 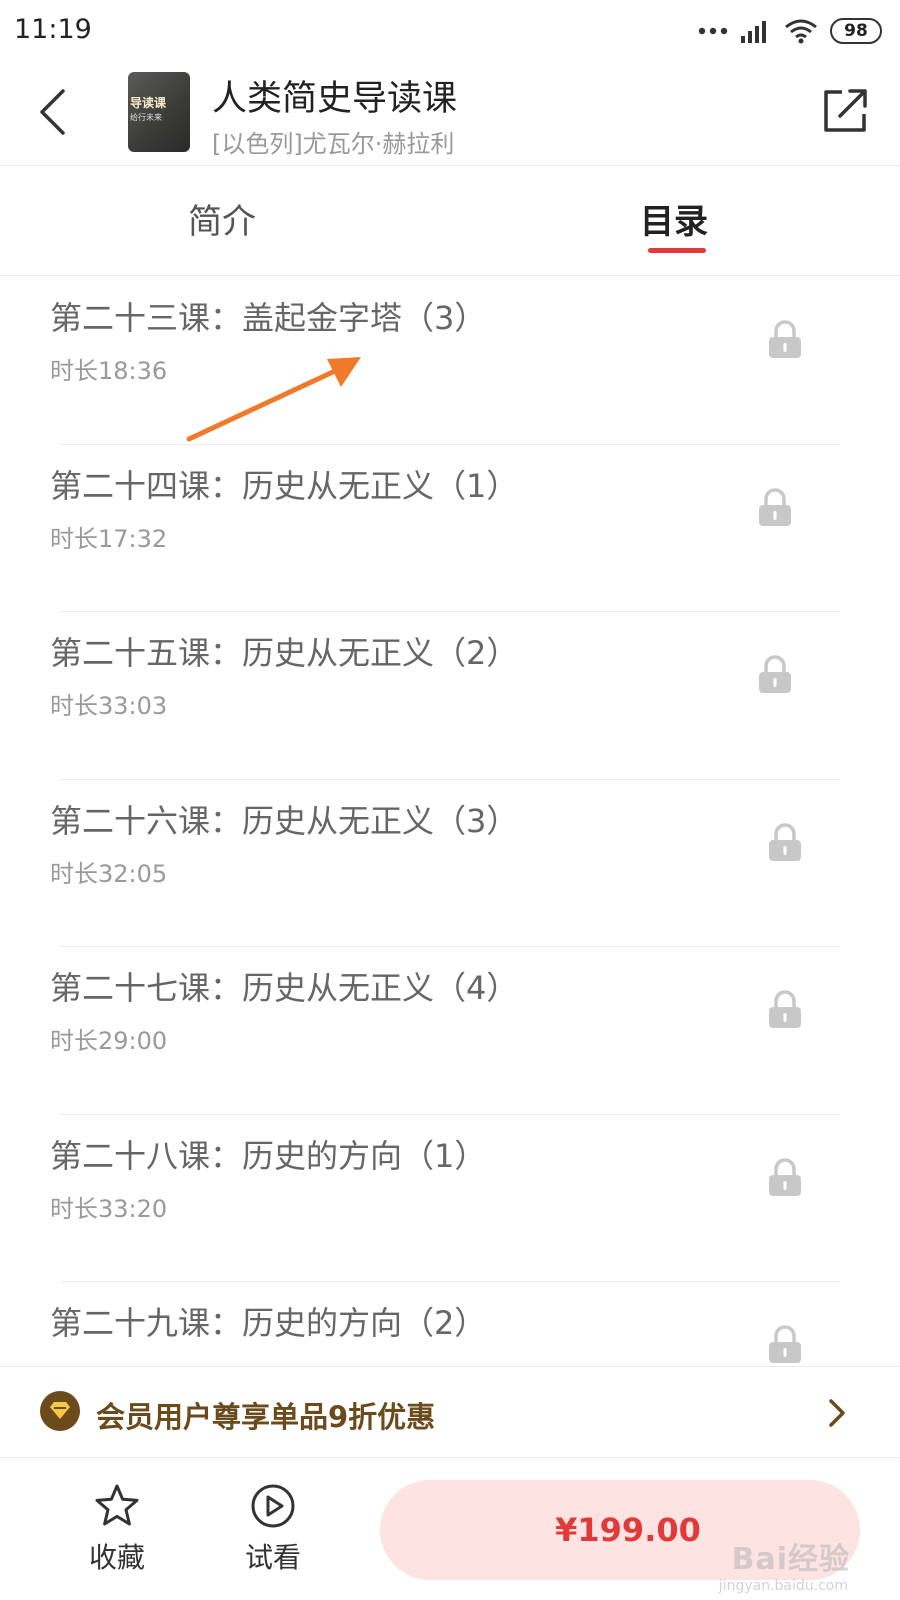 What do you see at coordinates (783, 1586) in the screenshot?
I see `watermark-url: jingyan.baidu.com` at bounding box center [783, 1586].